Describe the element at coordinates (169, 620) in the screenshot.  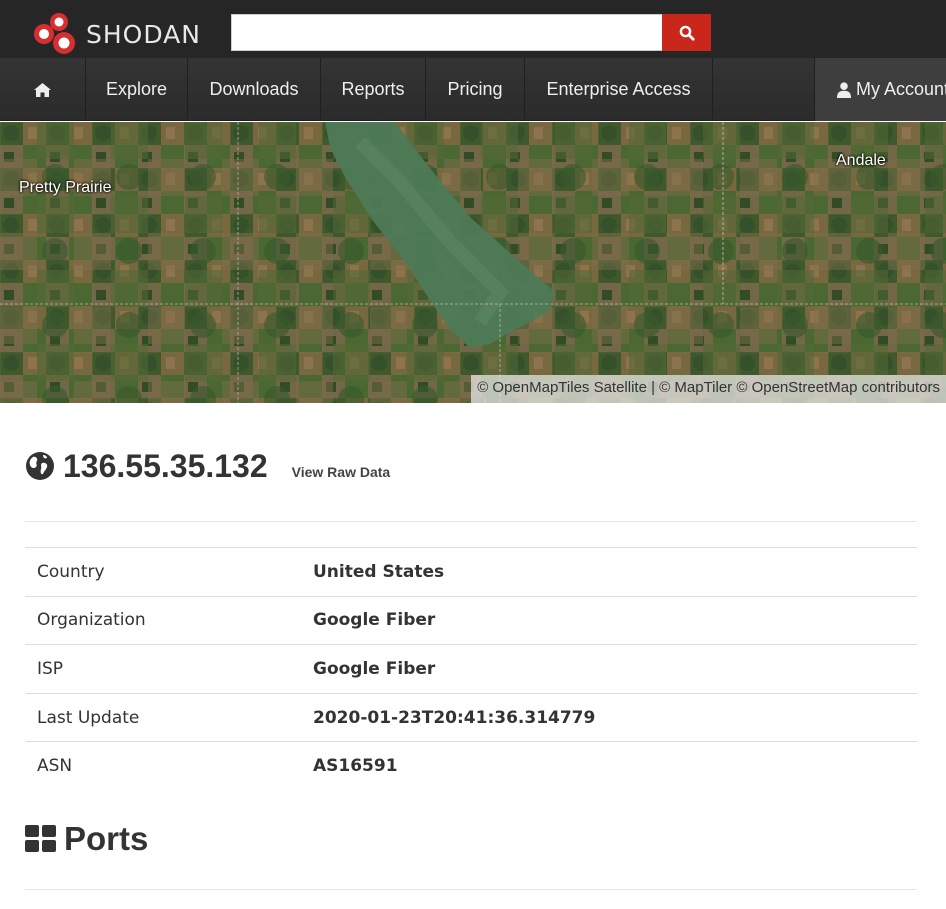
I see `detail-key: Organization` at that location.